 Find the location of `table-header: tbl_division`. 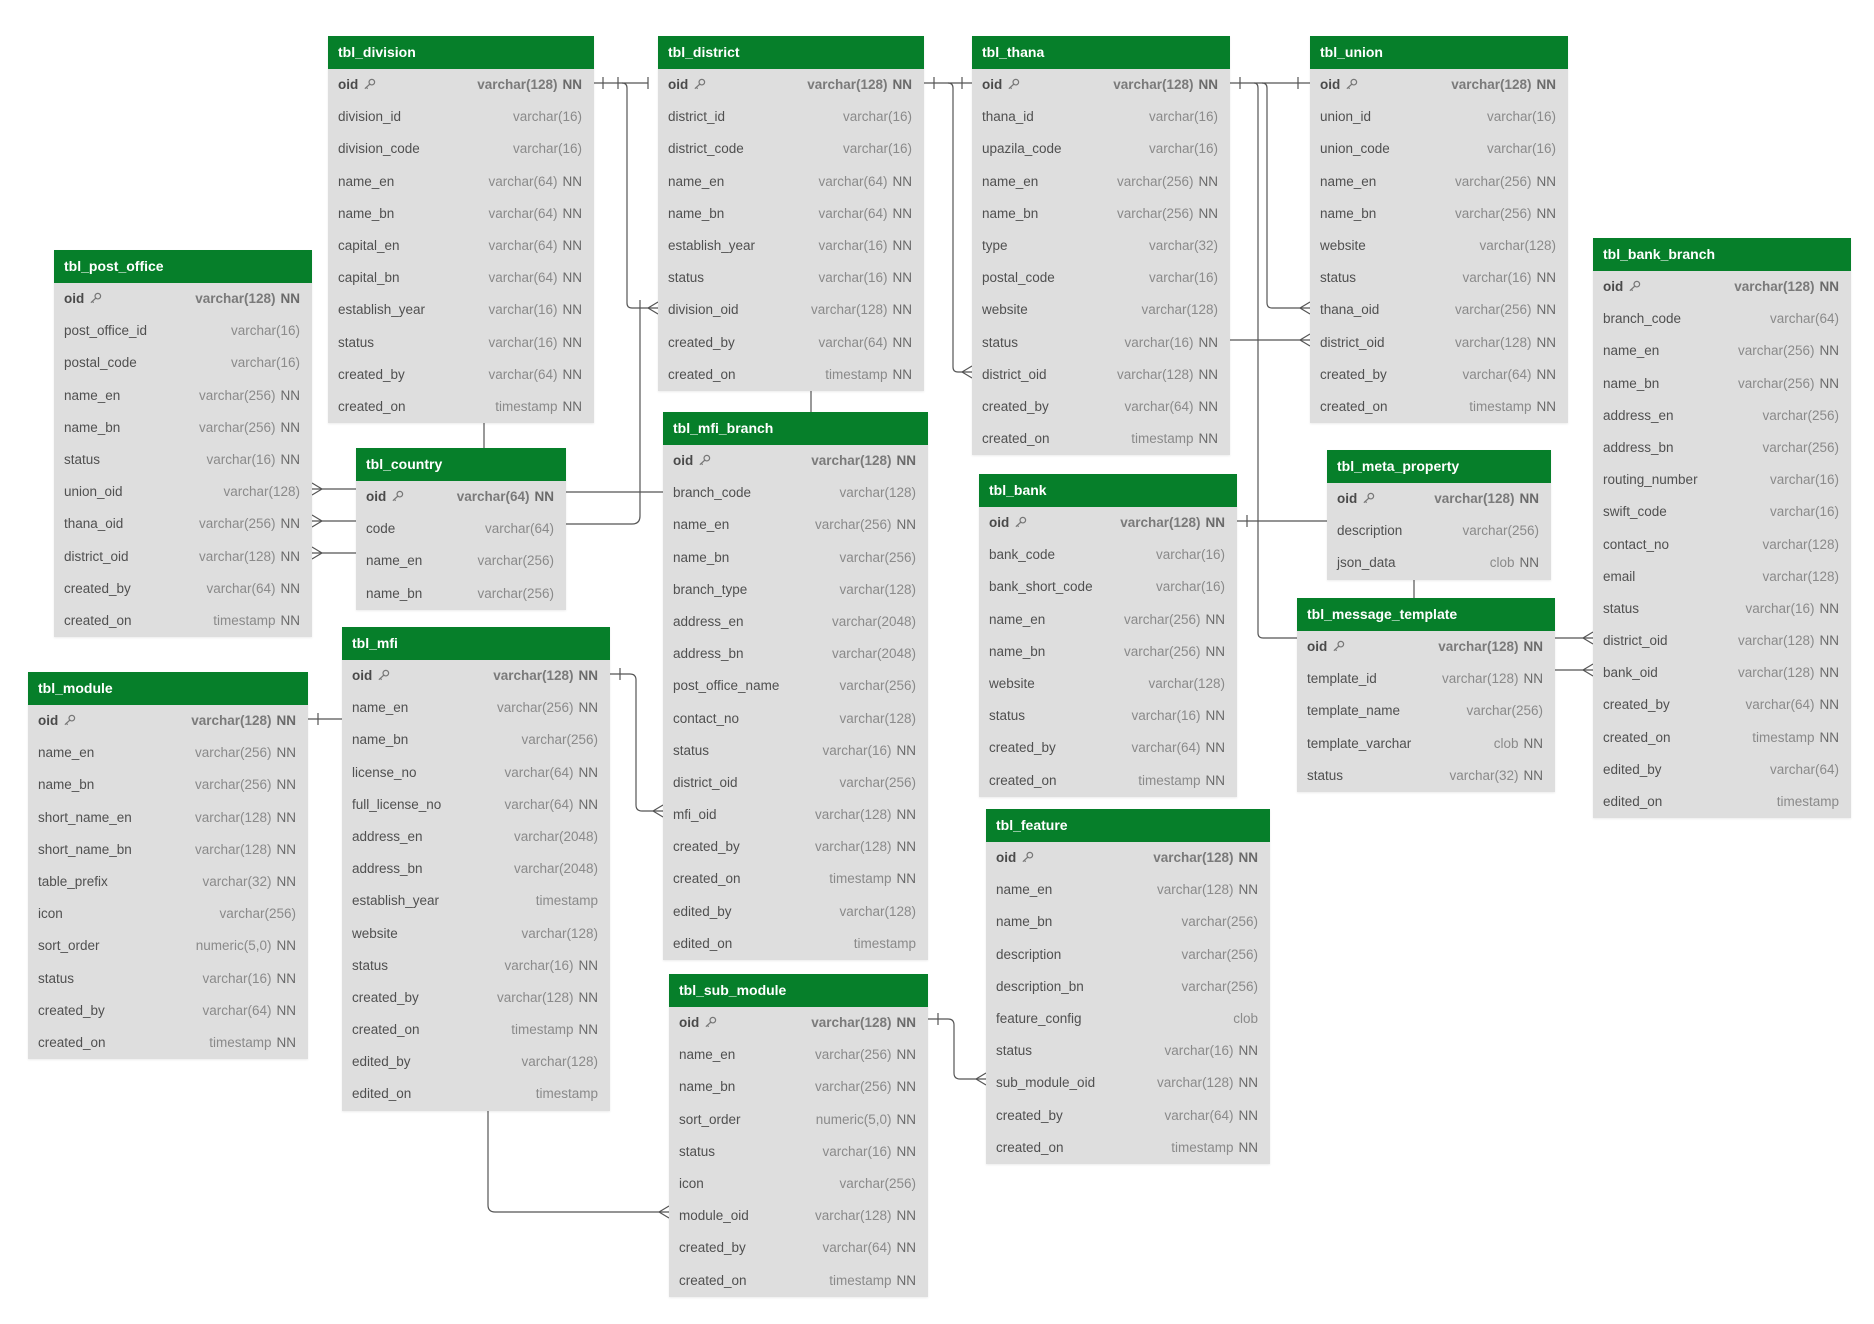

table-header: tbl_division is located at coordinates (461, 52).